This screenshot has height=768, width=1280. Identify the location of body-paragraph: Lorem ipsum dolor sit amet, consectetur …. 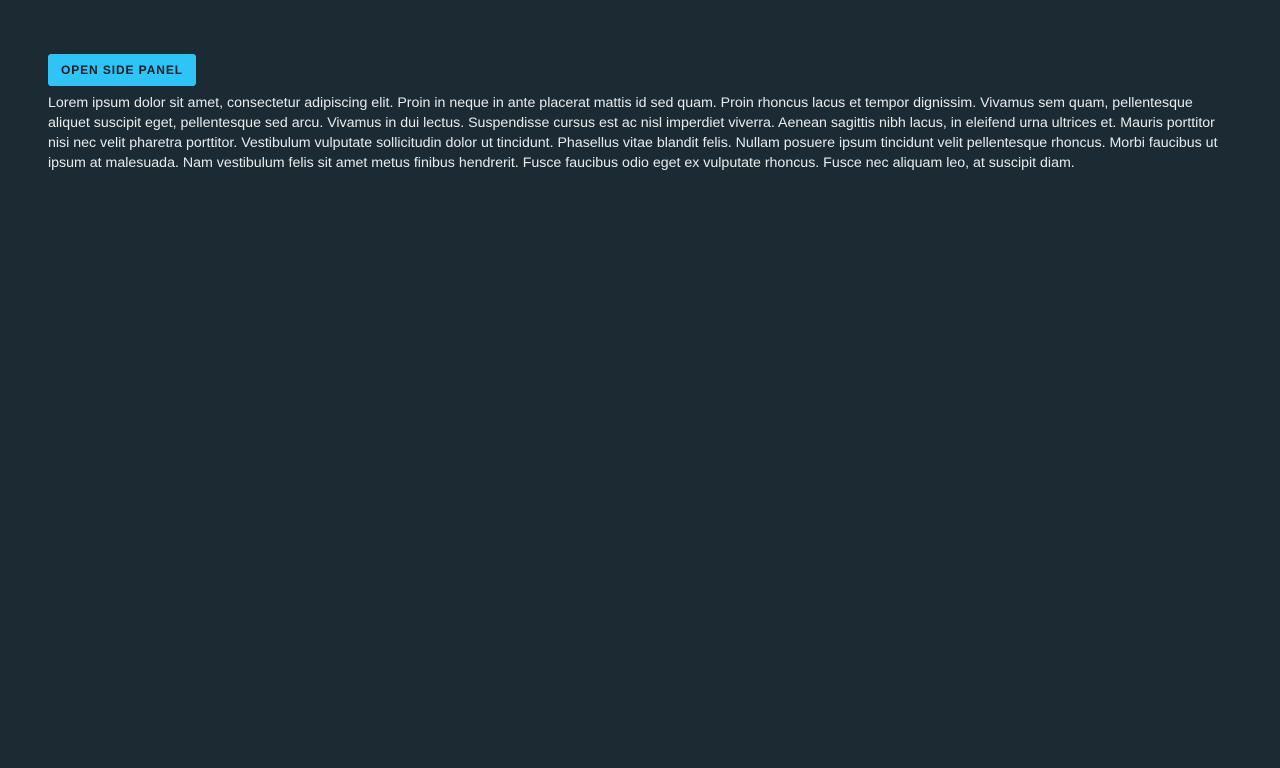
(633, 133).